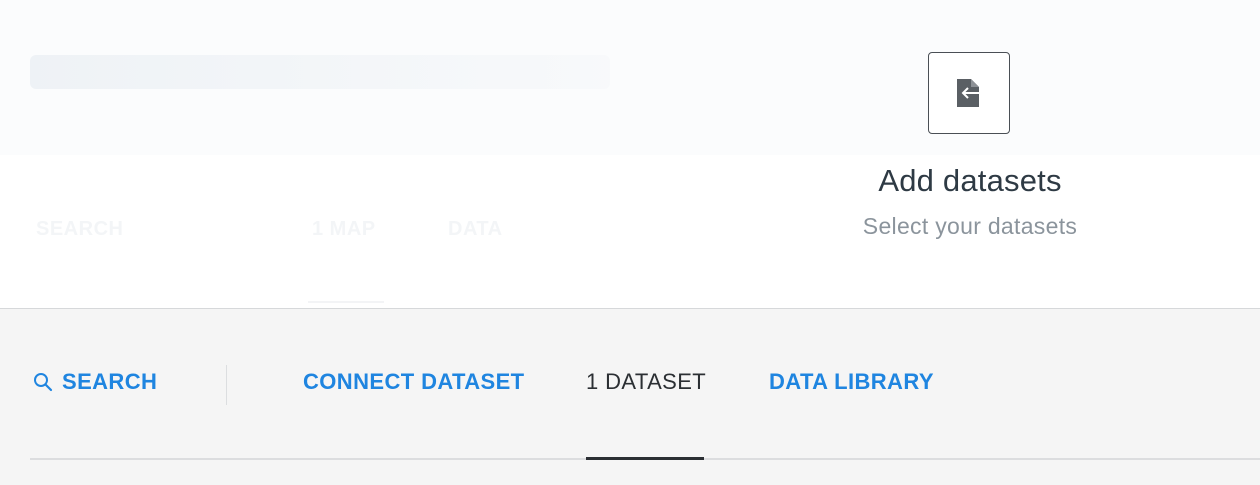  What do you see at coordinates (645, 458) in the screenshot?
I see `active-tab-indicator` at bounding box center [645, 458].